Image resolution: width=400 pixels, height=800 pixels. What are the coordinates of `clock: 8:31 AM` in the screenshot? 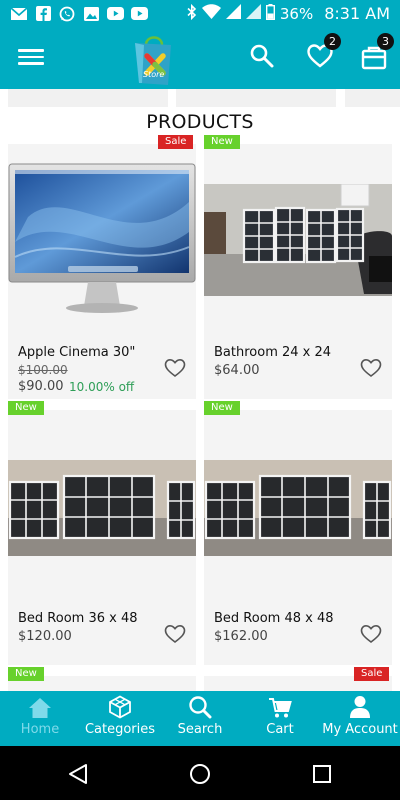 It's located at (357, 13).